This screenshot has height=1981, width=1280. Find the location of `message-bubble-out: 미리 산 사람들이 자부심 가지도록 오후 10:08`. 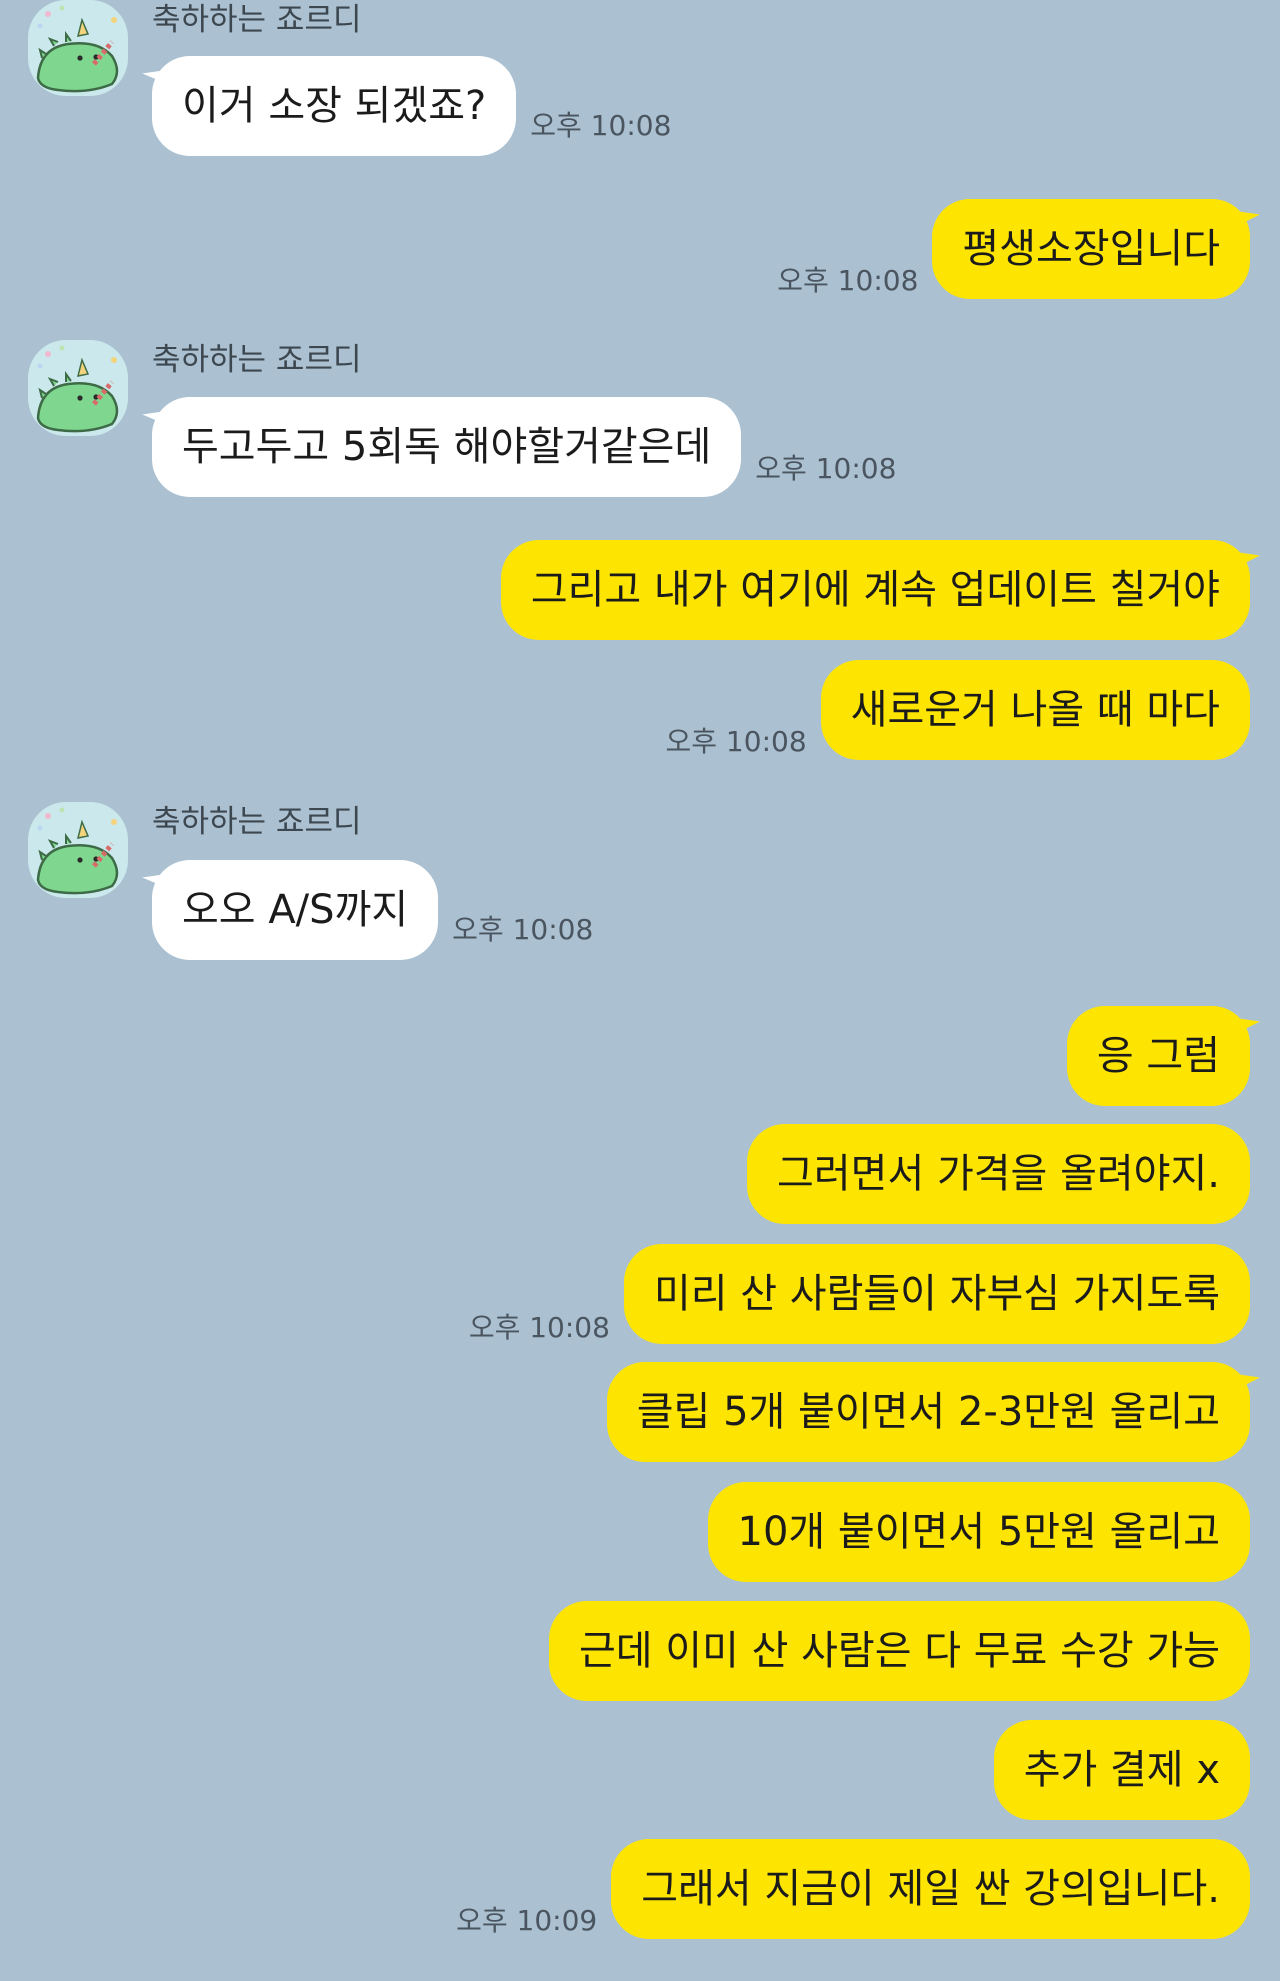

message-bubble-out: 미리 산 사람들이 자부심 가지도록 오후 10:08 is located at coordinates (859, 1294).